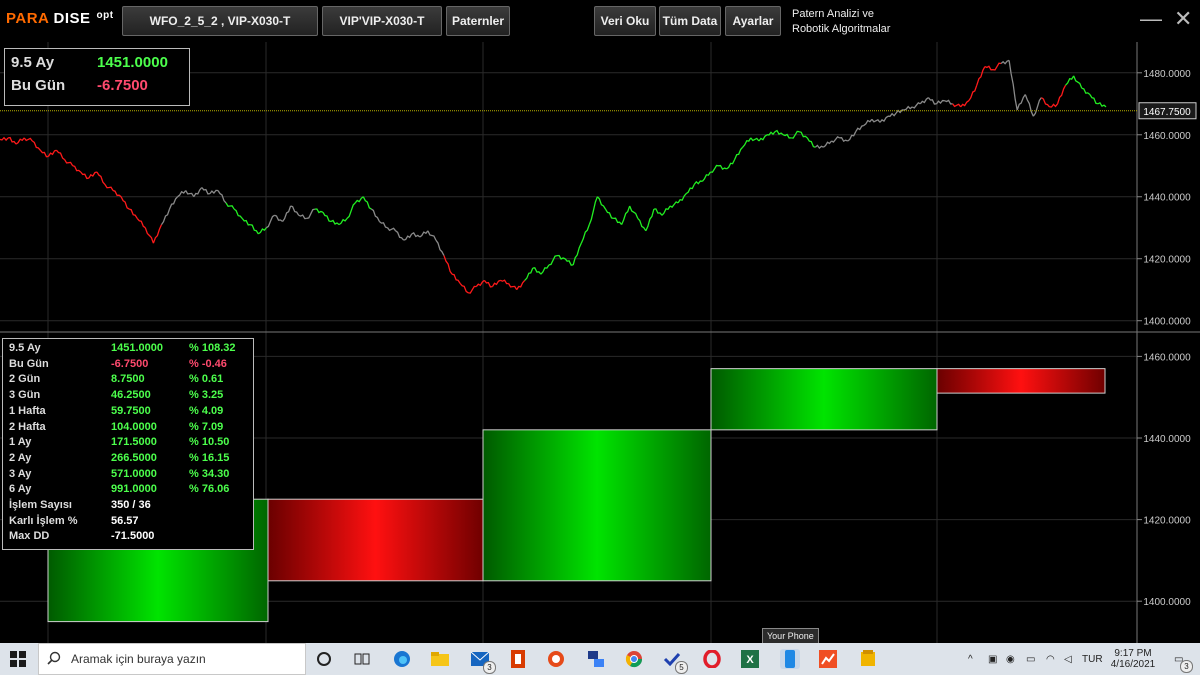  Describe the element at coordinates (1167, 74) in the screenshot. I see `price-tick-label: 1480.0000` at that location.